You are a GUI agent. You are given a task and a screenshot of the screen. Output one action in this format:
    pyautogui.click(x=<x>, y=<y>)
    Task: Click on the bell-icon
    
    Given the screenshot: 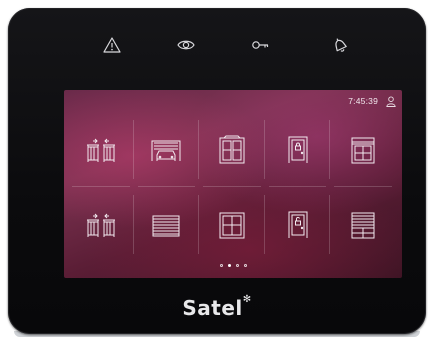 What is the action you would take?
    pyautogui.click(x=340, y=45)
    